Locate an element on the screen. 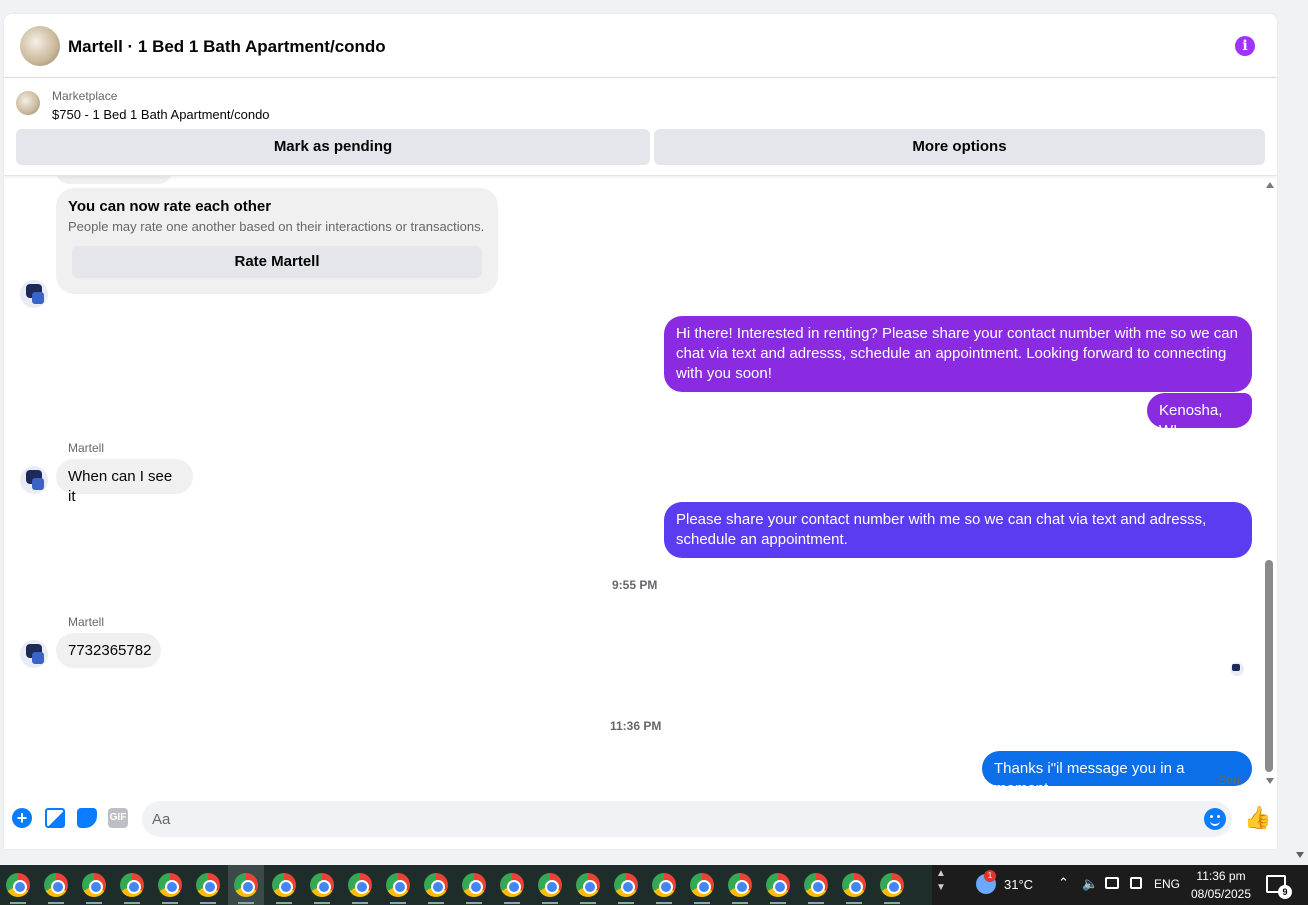 Image resolution: width=1308 pixels, height=905 pixels. chat-header: Martell · 1 Bed 1 Bath Apartment/condo i is located at coordinates (640, 46).